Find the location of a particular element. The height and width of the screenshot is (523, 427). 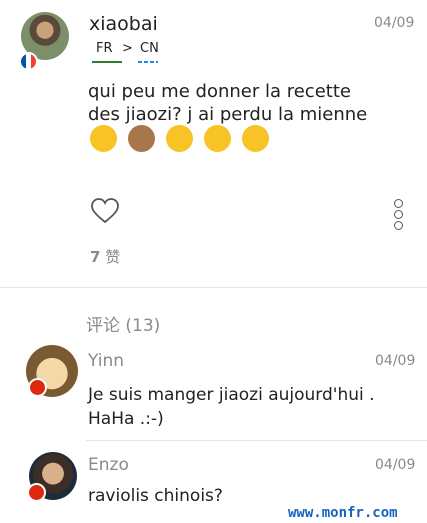

comments-count: (13) is located at coordinates (143, 326).